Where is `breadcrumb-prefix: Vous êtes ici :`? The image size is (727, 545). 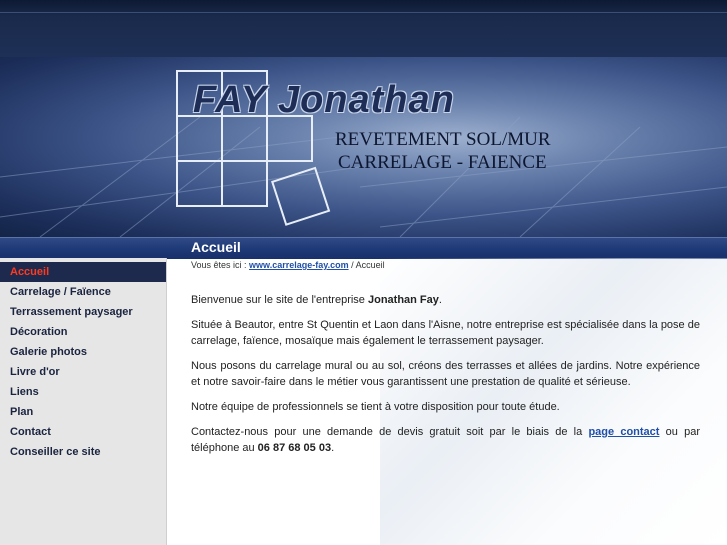
breadcrumb-prefix: Vous êtes ici : is located at coordinates (219, 265).